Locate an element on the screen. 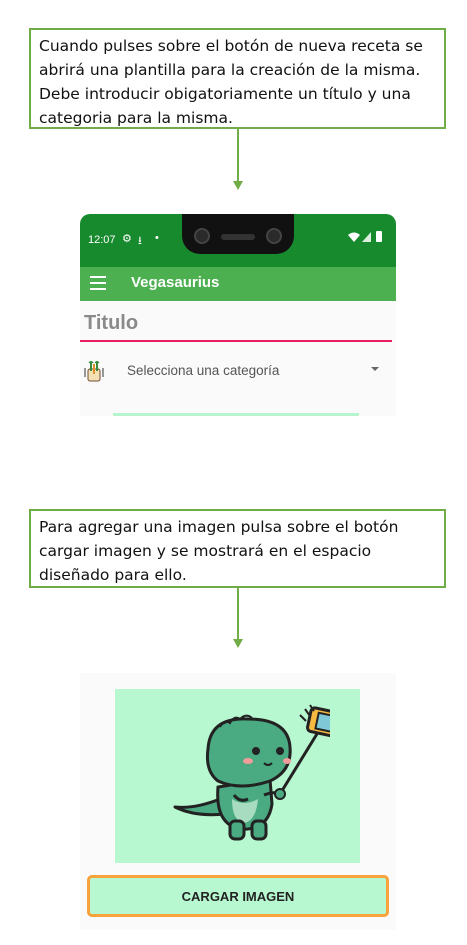 This screenshot has height=945, width=467. app-title: Vegasaurius is located at coordinates (175, 282).